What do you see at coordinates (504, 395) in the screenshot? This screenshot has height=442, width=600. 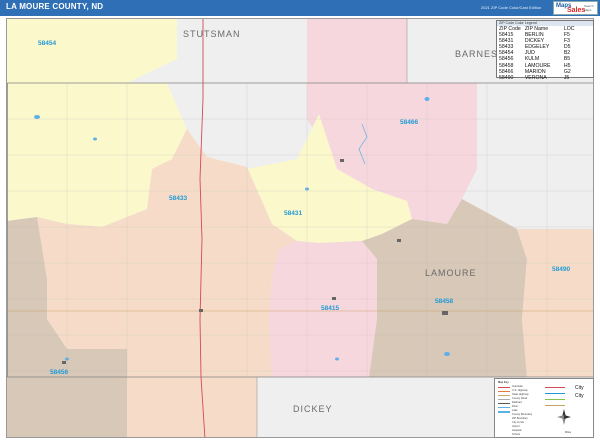 I see `key-line-state` at bounding box center [504, 395].